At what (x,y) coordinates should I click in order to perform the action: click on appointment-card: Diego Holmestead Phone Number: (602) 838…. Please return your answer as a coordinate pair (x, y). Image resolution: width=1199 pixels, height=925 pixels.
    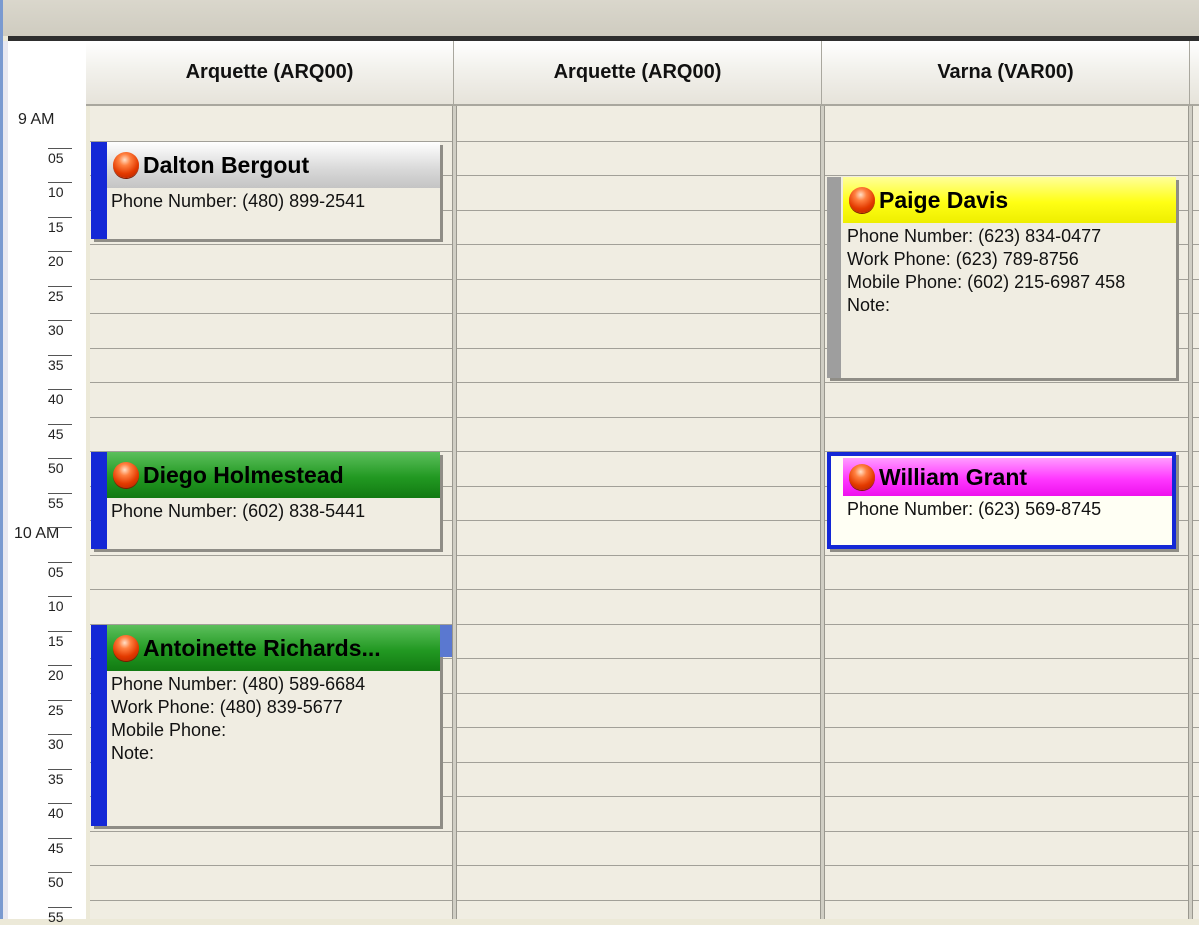
    Looking at the image, I should click on (265, 500).